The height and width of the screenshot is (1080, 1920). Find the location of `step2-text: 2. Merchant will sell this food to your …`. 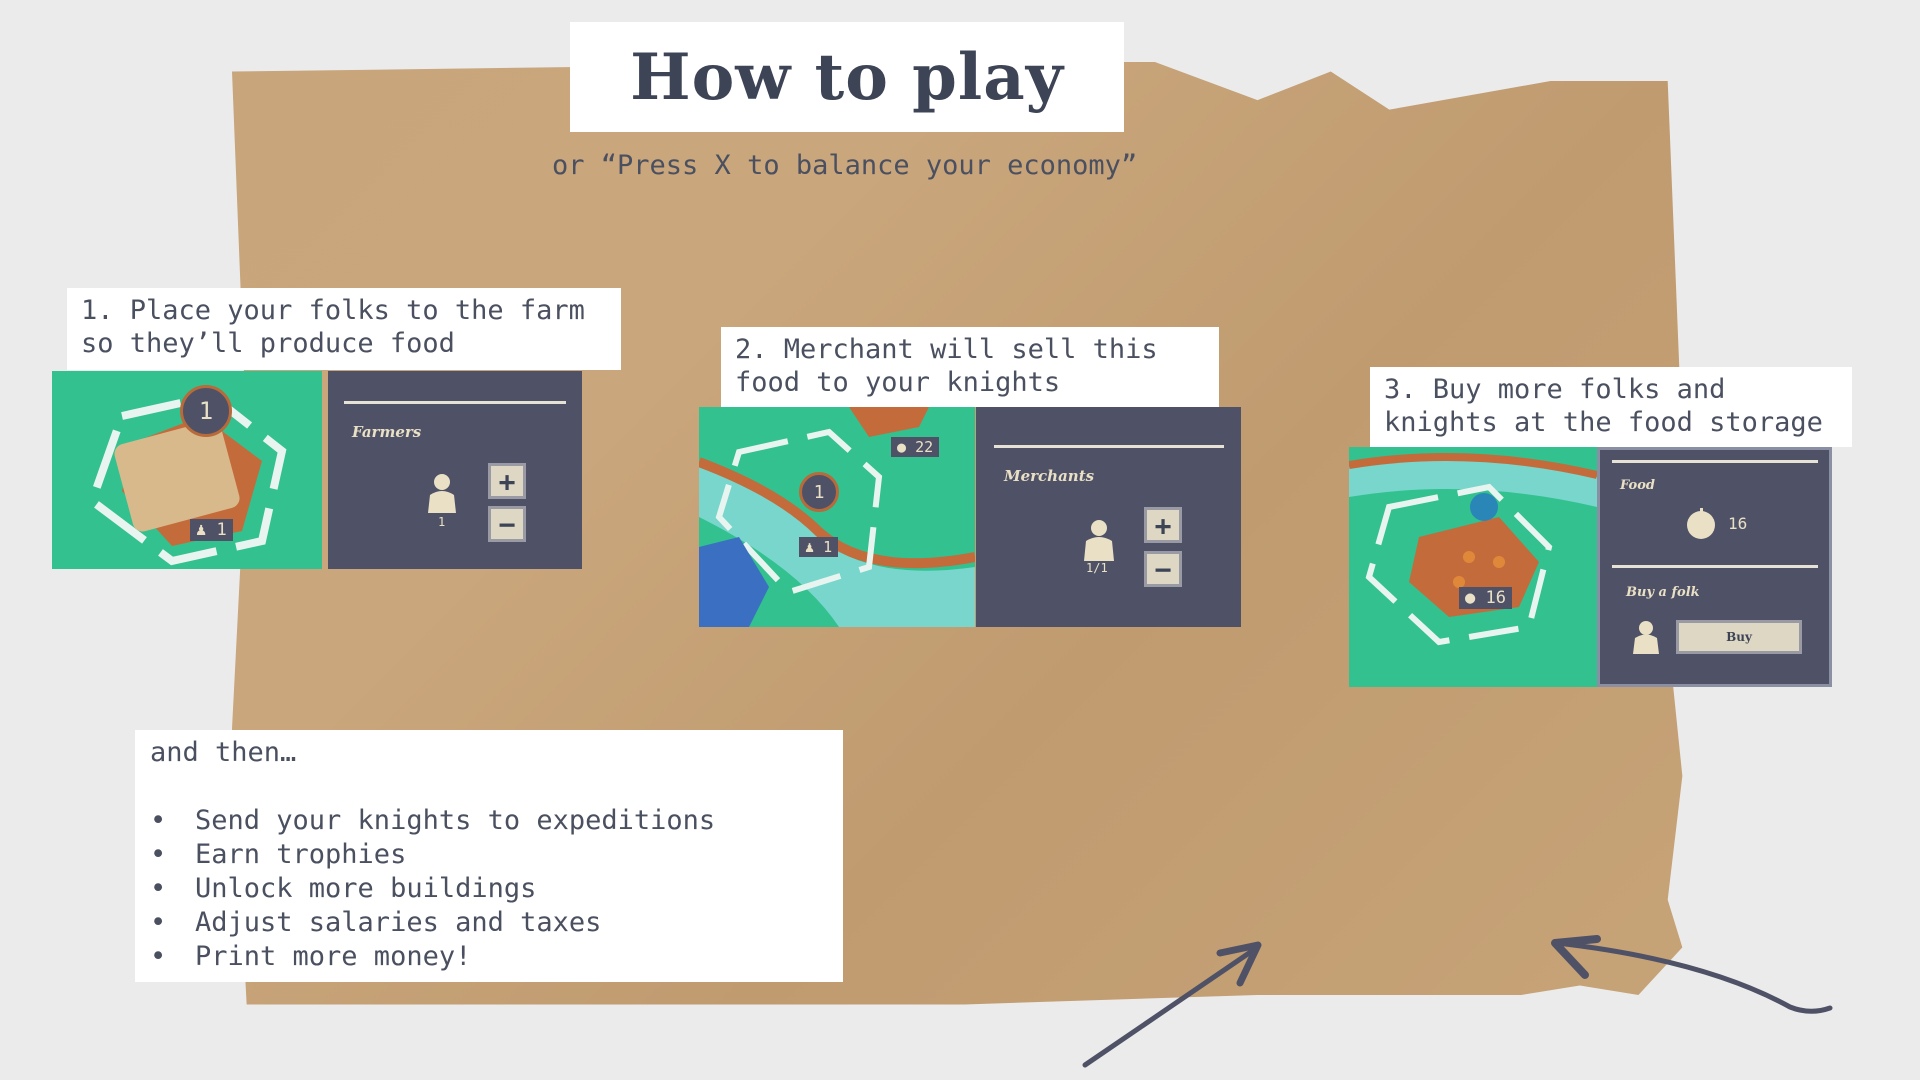

step2-text: 2. Merchant will sell this food to your … is located at coordinates (970, 367).